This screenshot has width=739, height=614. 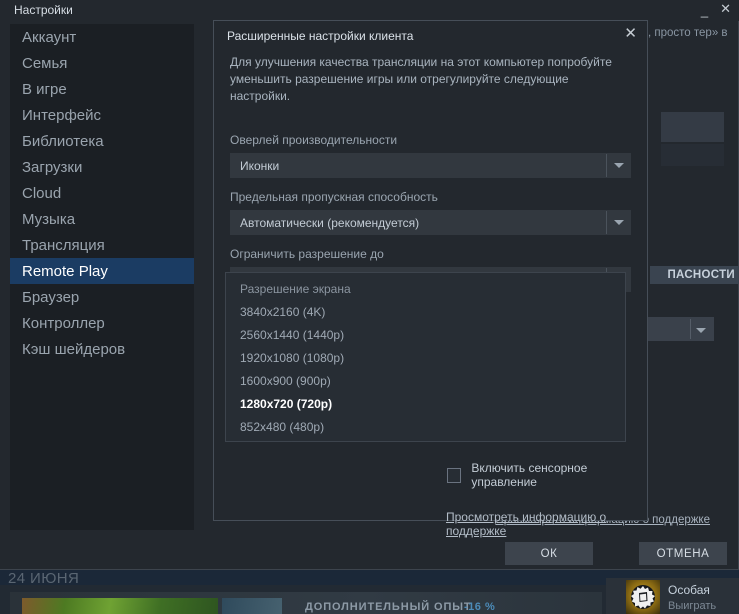 What do you see at coordinates (643, 597) in the screenshot?
I see `badge-icon` at bounding box center [643, 597].